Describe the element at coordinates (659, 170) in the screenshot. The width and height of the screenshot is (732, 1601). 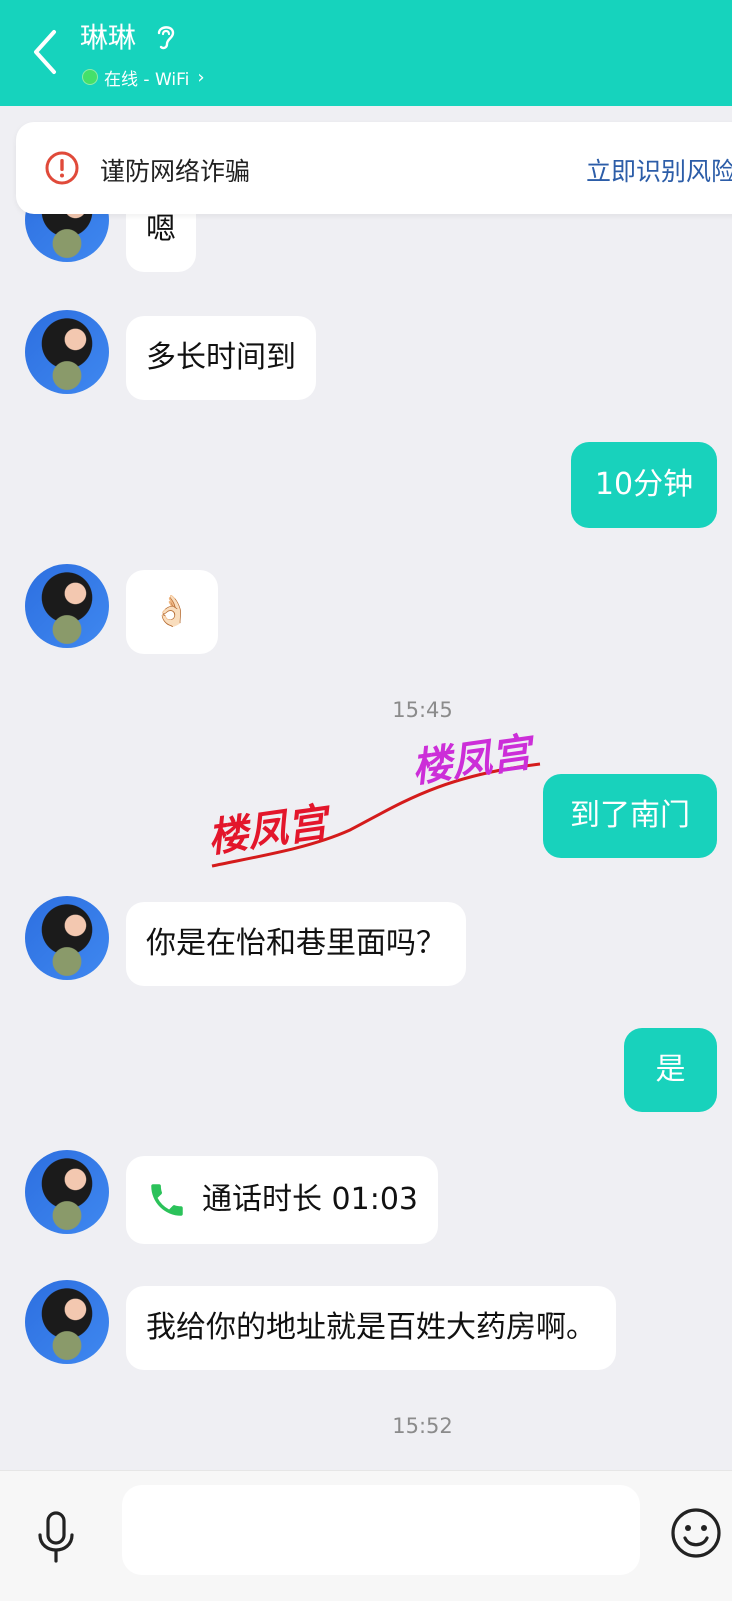
I see `identify-risk-link: 立即识别风险` at that location.